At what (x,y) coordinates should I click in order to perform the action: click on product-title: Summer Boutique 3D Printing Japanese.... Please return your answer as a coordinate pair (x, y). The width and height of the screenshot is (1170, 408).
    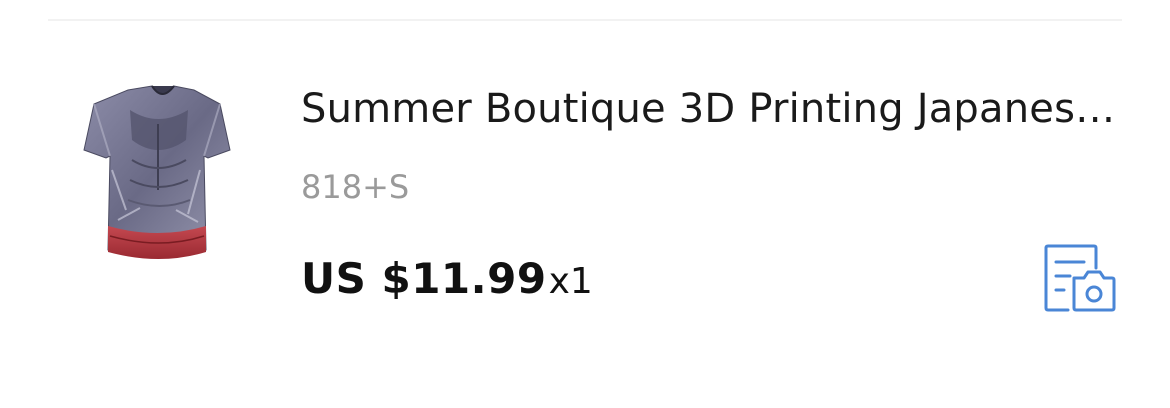
    Looking at the image, I should click on (711, 109).